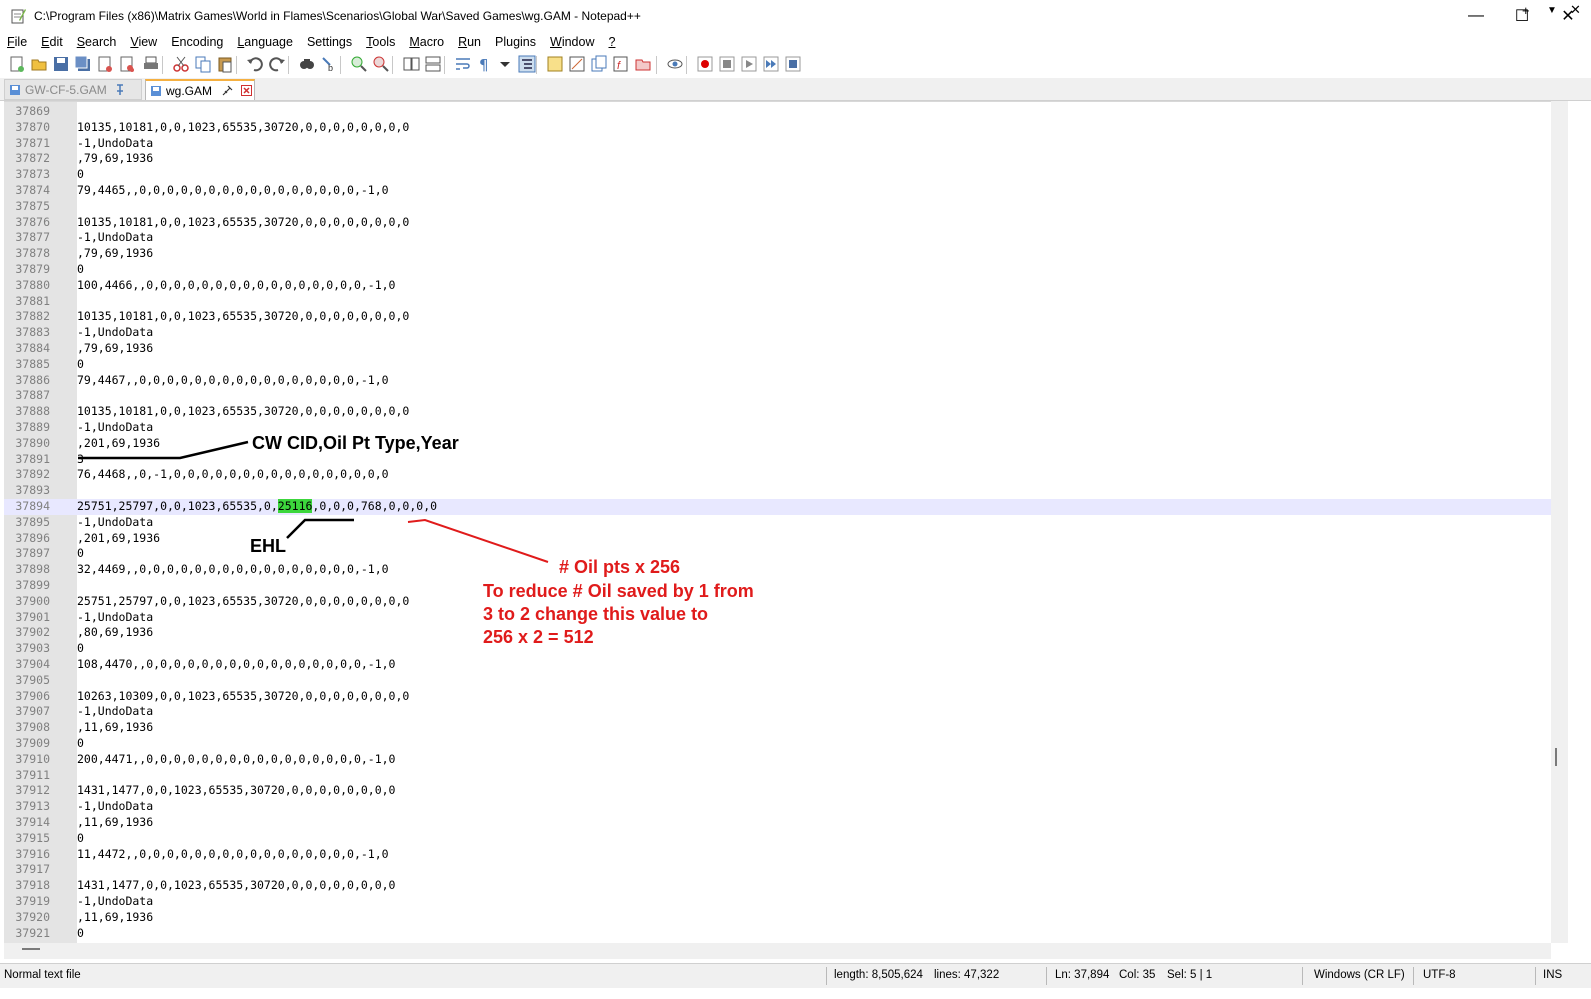 This screenshot has width=1591, height=999. Describe the element at coordinates (878, 975) in the screenshot. I see `status-length: length: 8,505,624` at that location.